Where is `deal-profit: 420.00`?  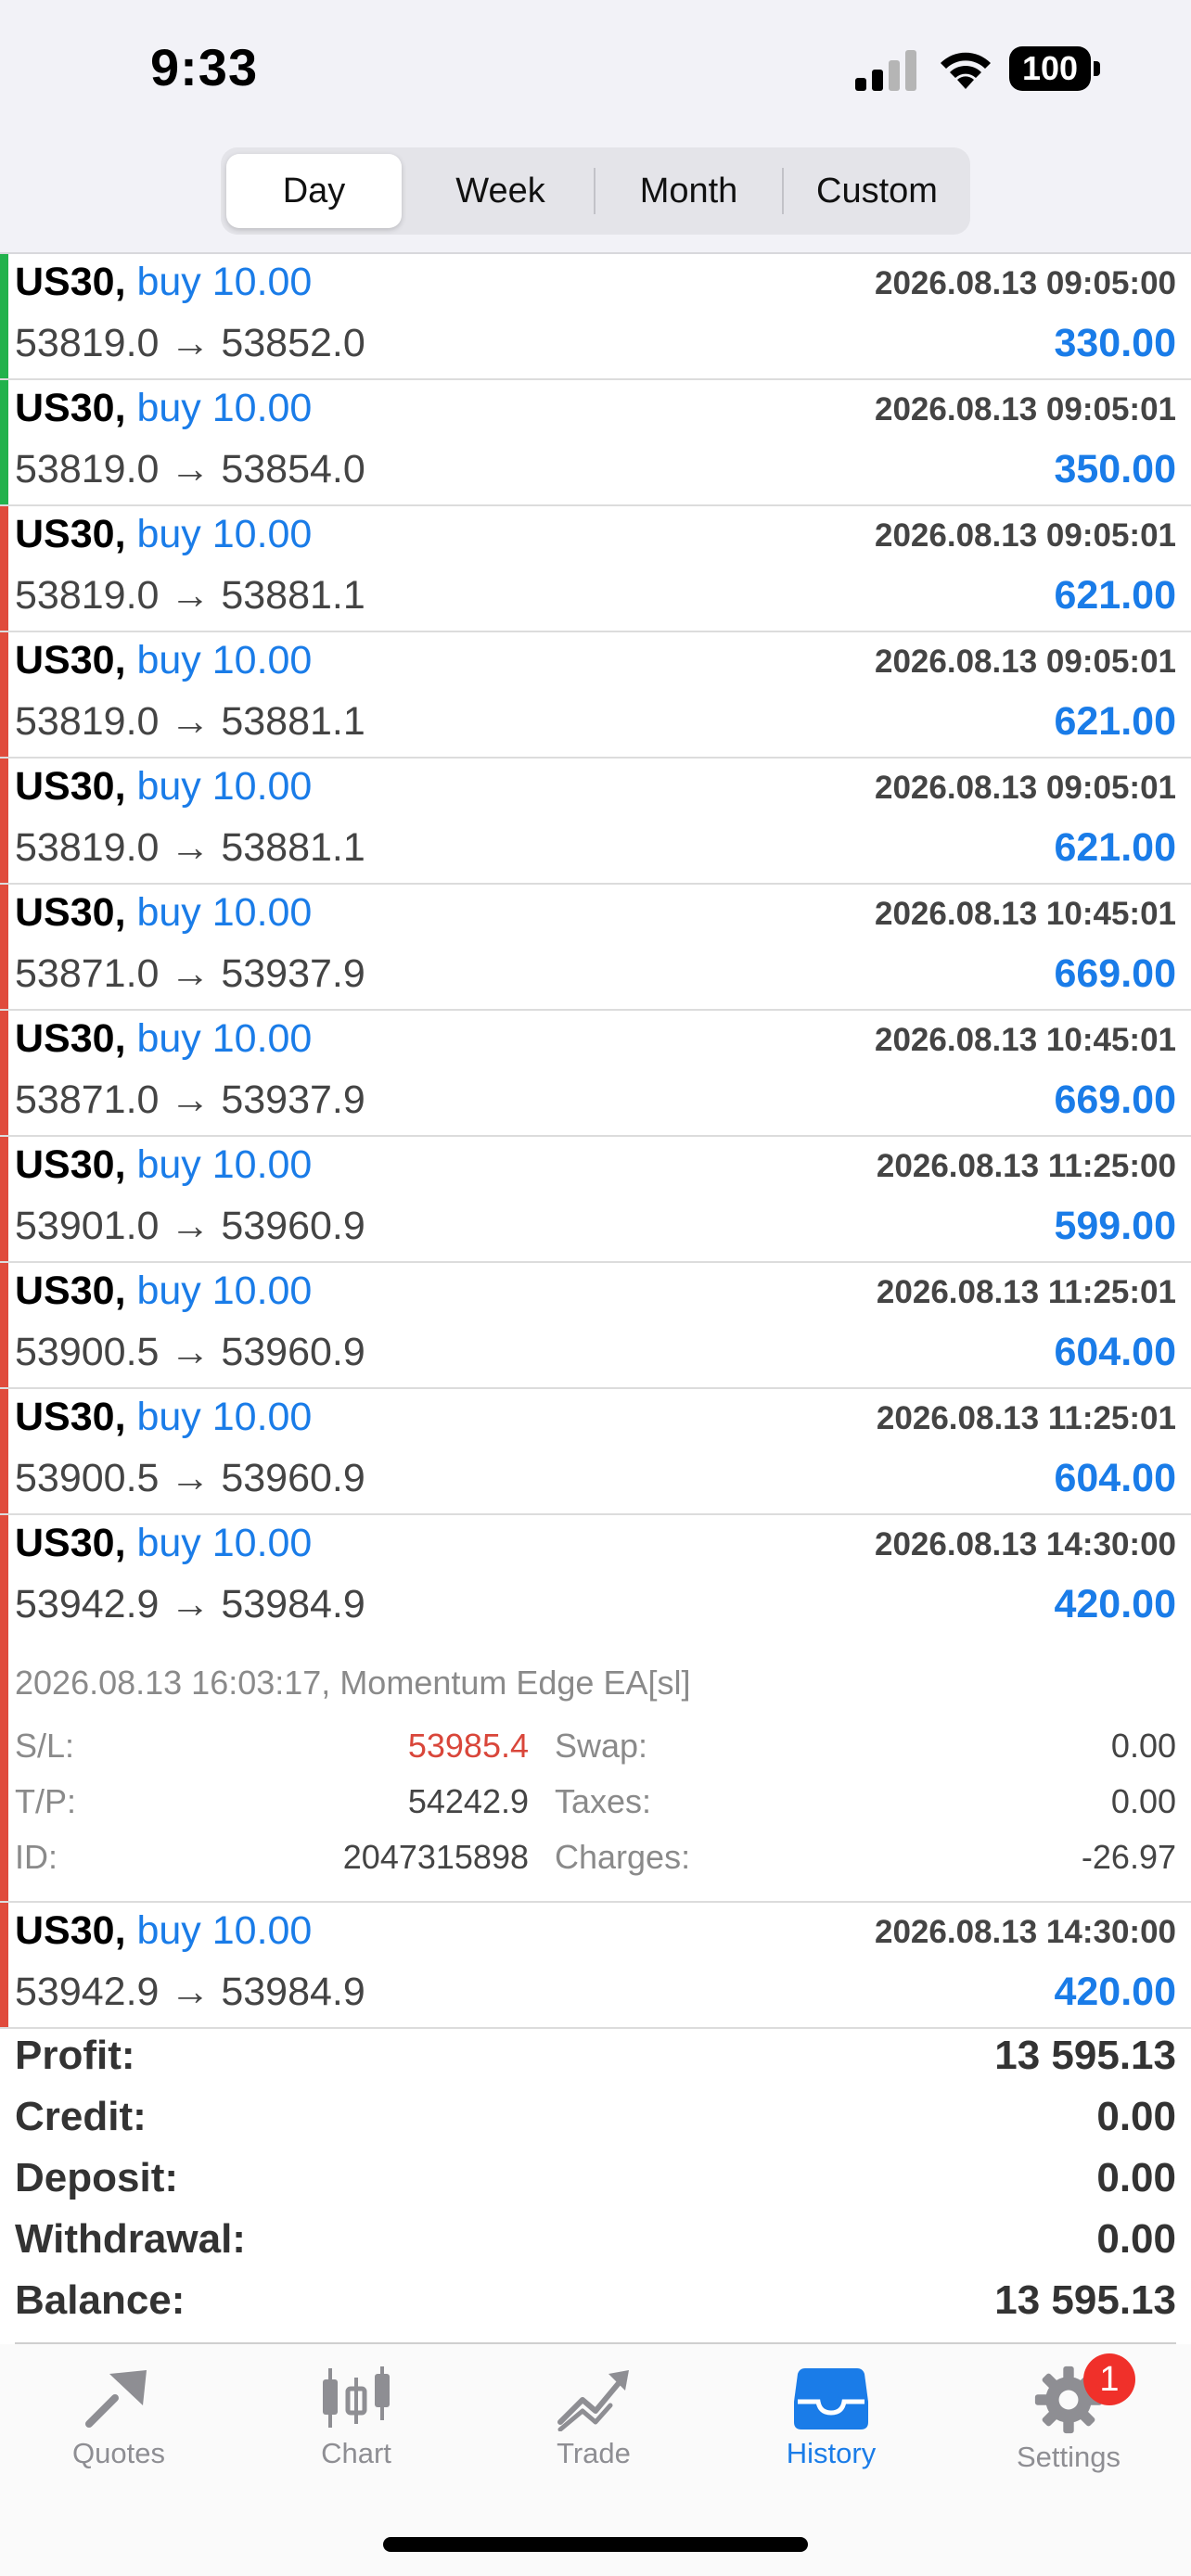
deal-profit: 420.00 is located at coordinates (1115, 1604).